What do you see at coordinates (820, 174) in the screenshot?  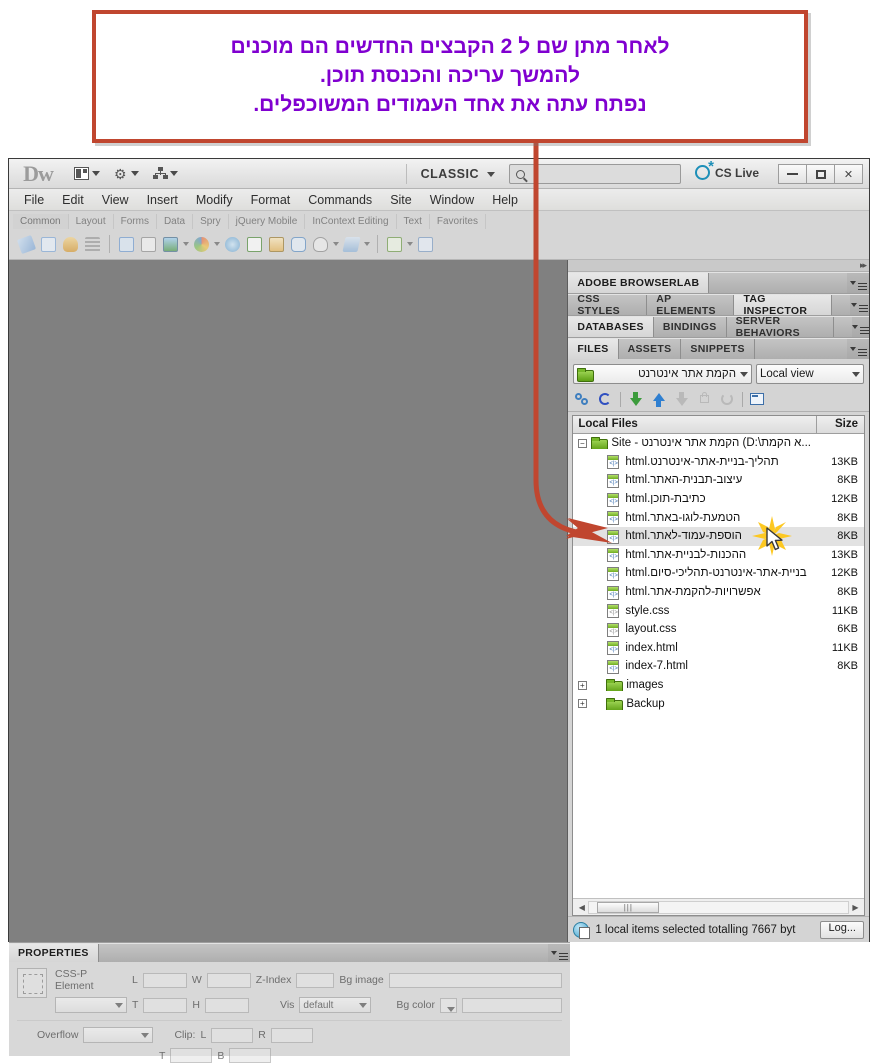 I see `restore-button` at bounding box center [820, 174].